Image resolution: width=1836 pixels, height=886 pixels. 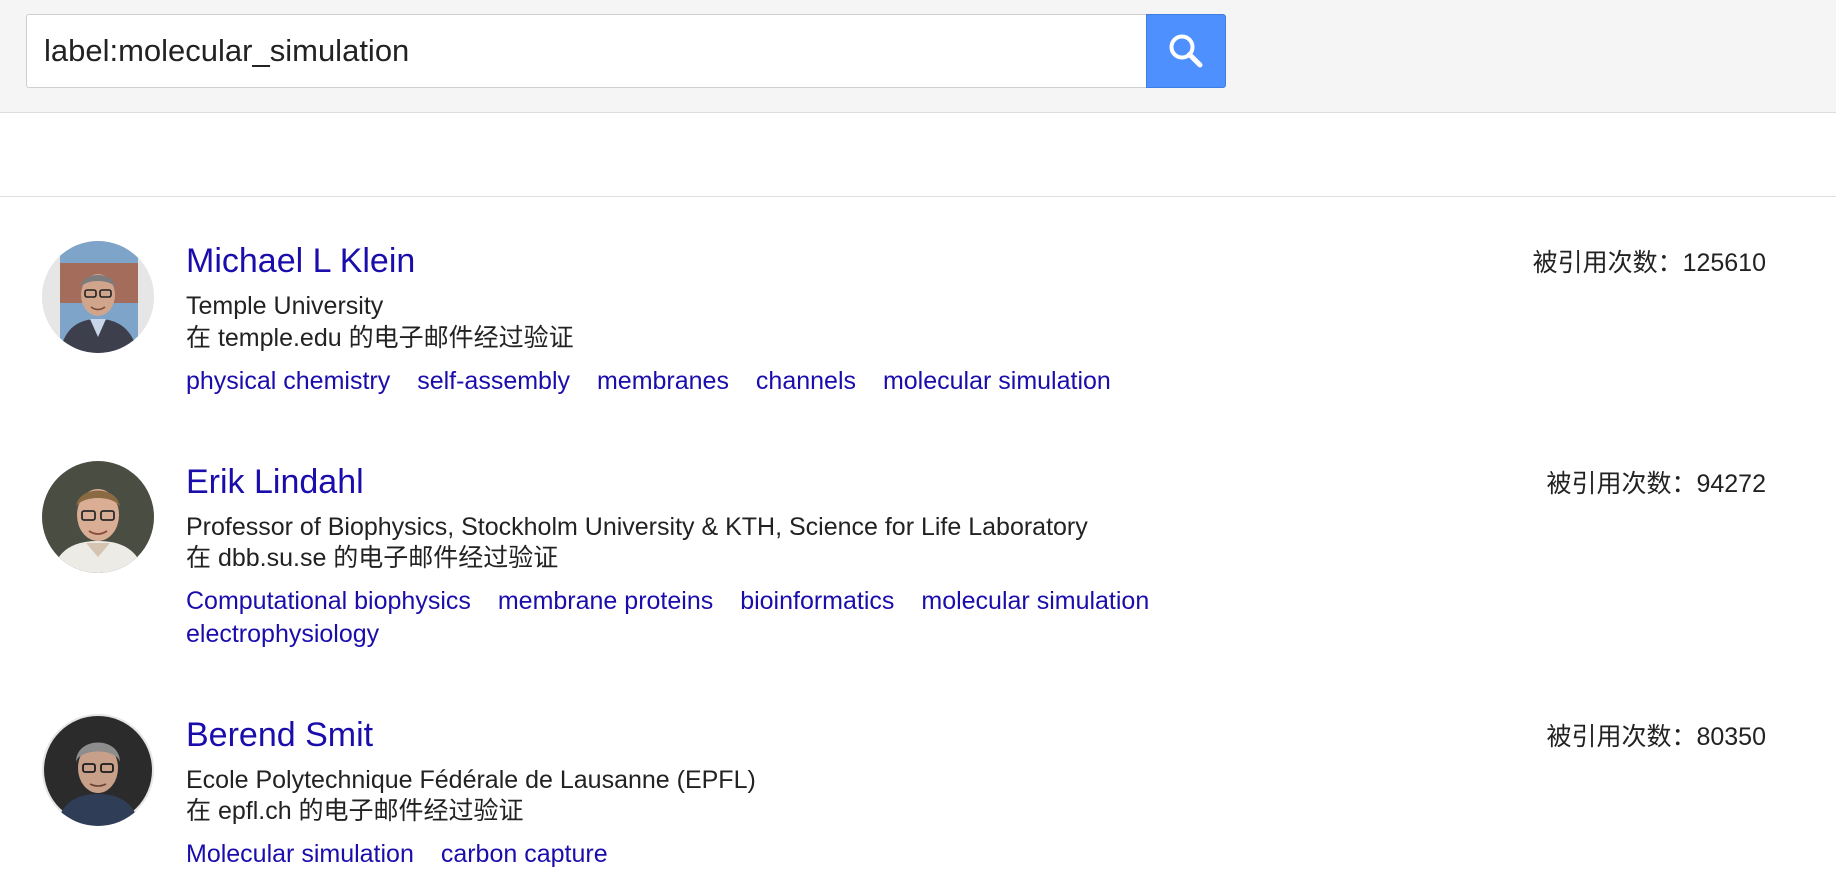 What do you see at coordinates (288, 381) in the screenshot?
I see `interest-link: physical chemistry` at bounding box center [288, 381].